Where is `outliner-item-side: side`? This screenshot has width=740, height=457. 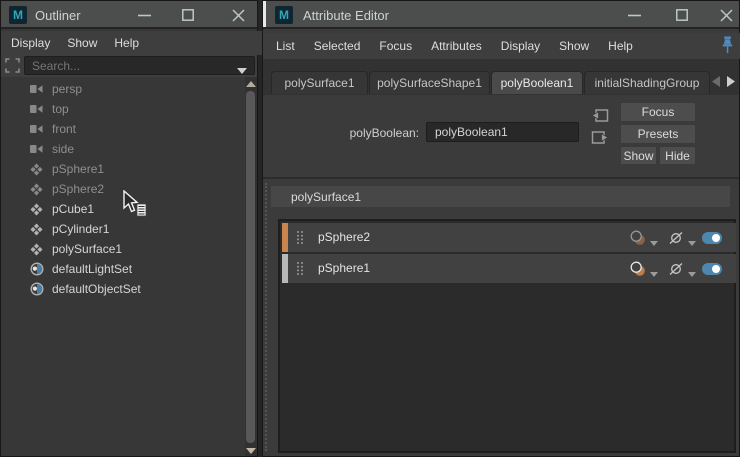 outliner-item-side: side is located at coordinates (123, 149).